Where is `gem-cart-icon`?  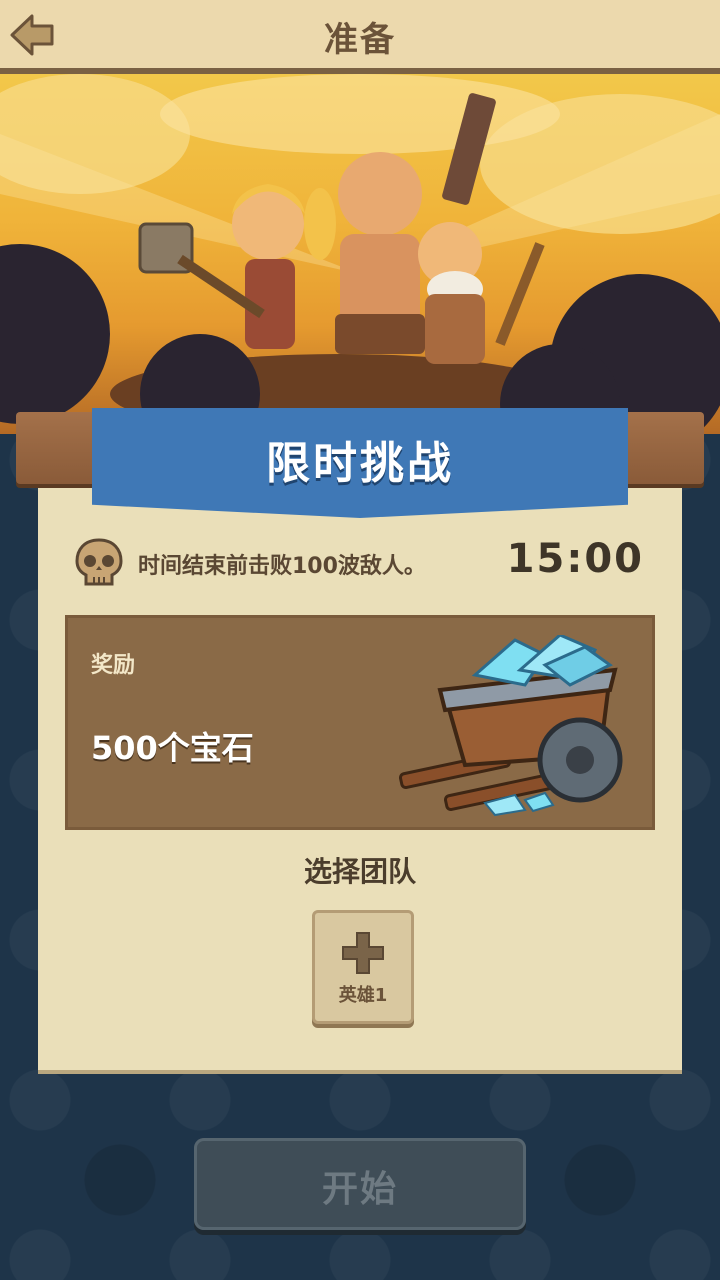 gem-cart-icon is located at coordinates (510, 726).